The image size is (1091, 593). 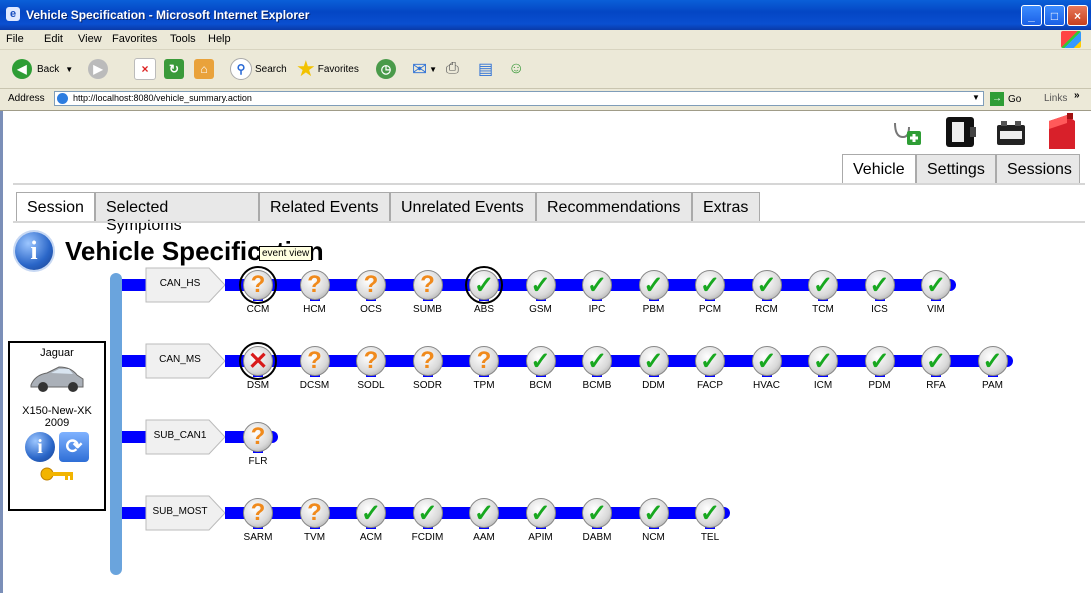 I want to click on history-button: ◷, so click(x=386, y=69).